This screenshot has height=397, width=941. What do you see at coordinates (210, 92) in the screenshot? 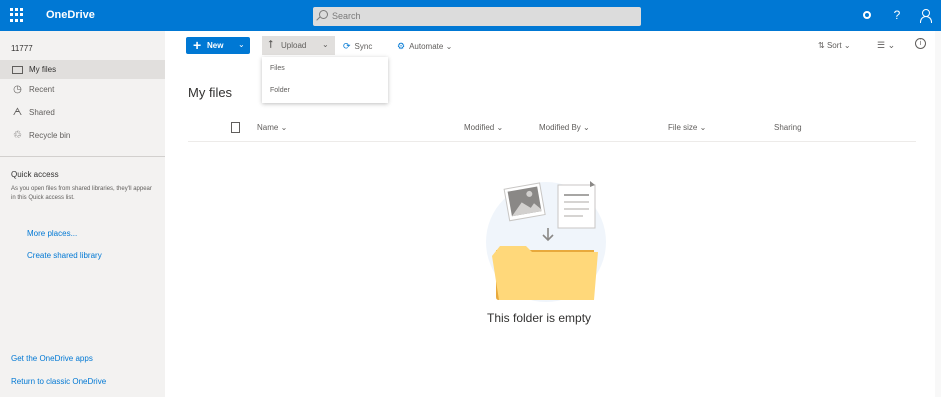
I see `page-title: My files` at bounding box center [210, 92].